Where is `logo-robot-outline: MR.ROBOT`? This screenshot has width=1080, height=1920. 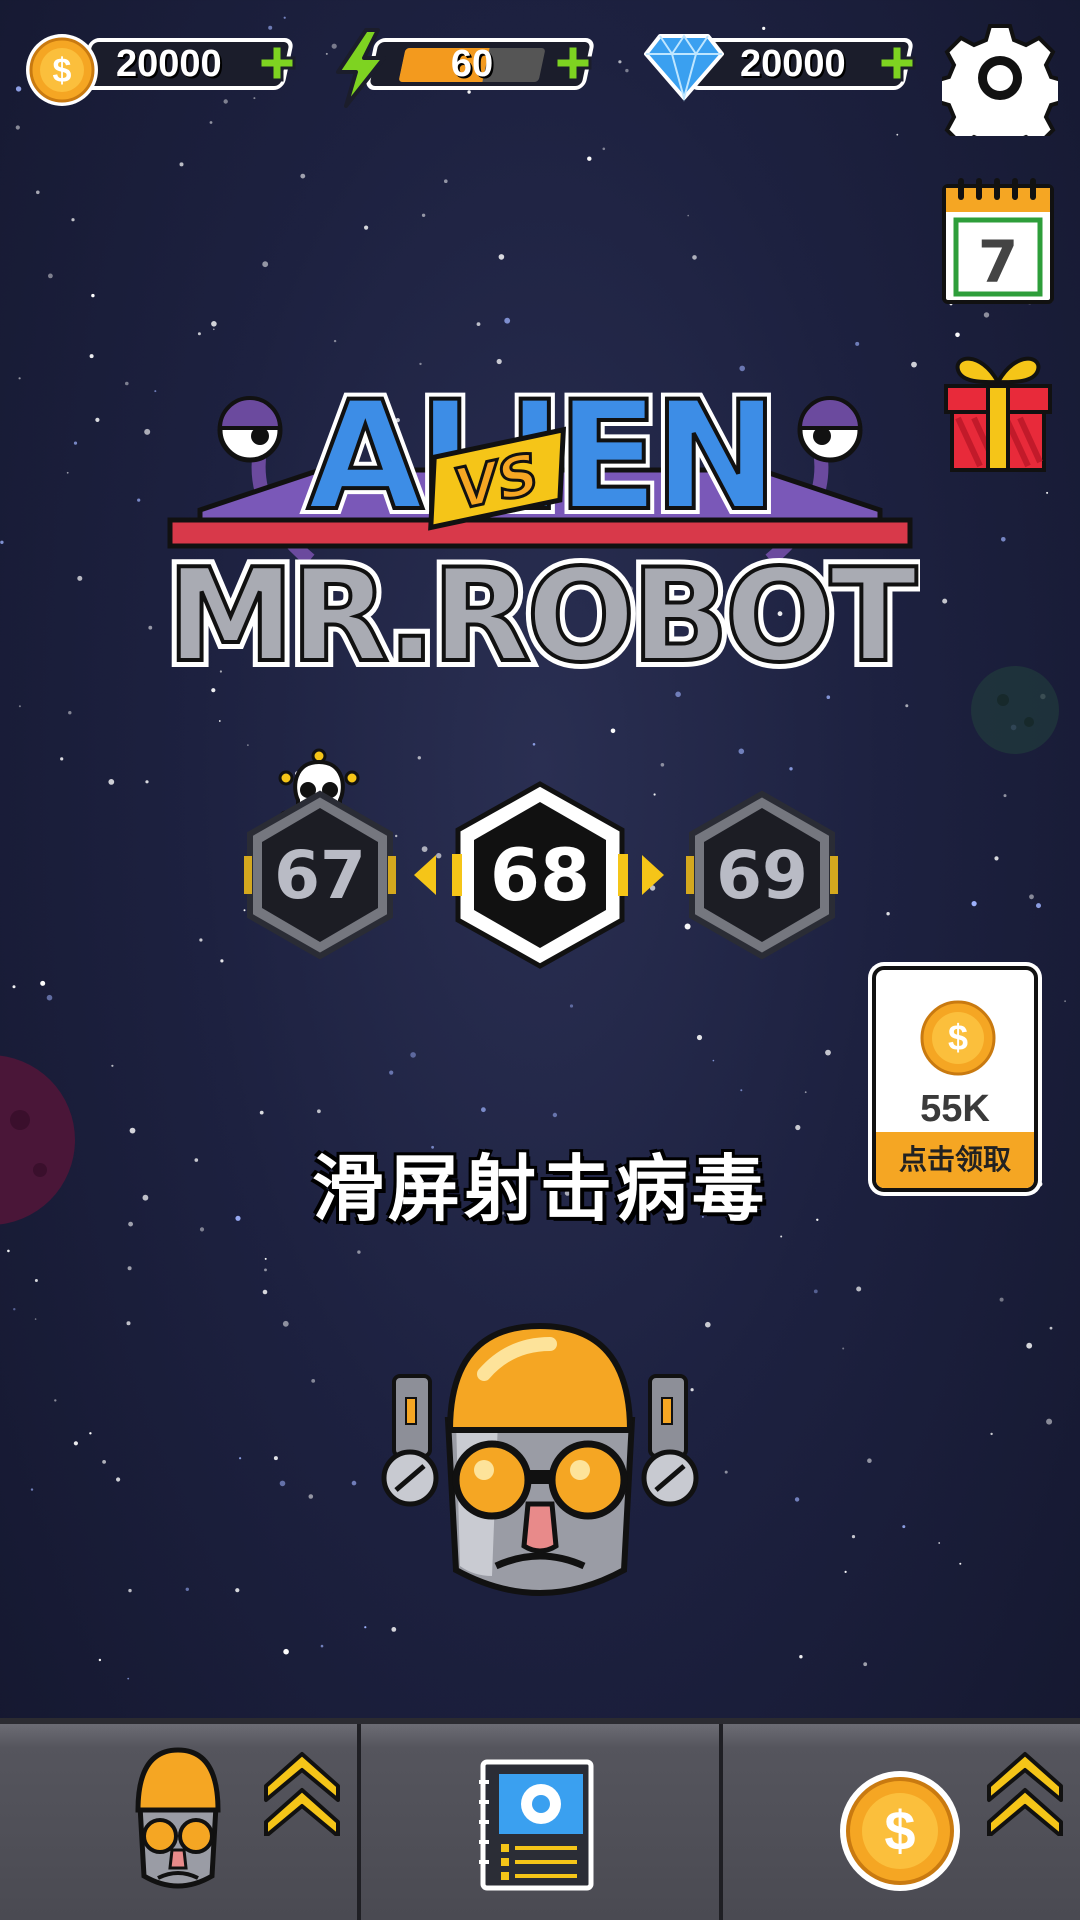 logo-robot-outline: MR.ROBOT is located at coordinates (542, 616).